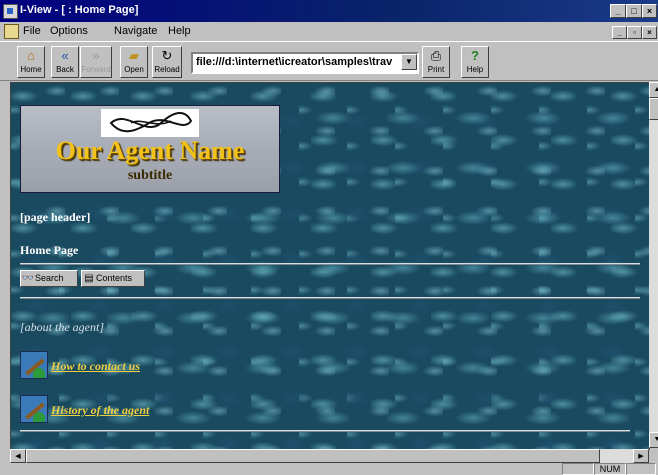 This screenshot has width=658, height=475. I want to click on history-link: History of the agent, so click(100, 410).